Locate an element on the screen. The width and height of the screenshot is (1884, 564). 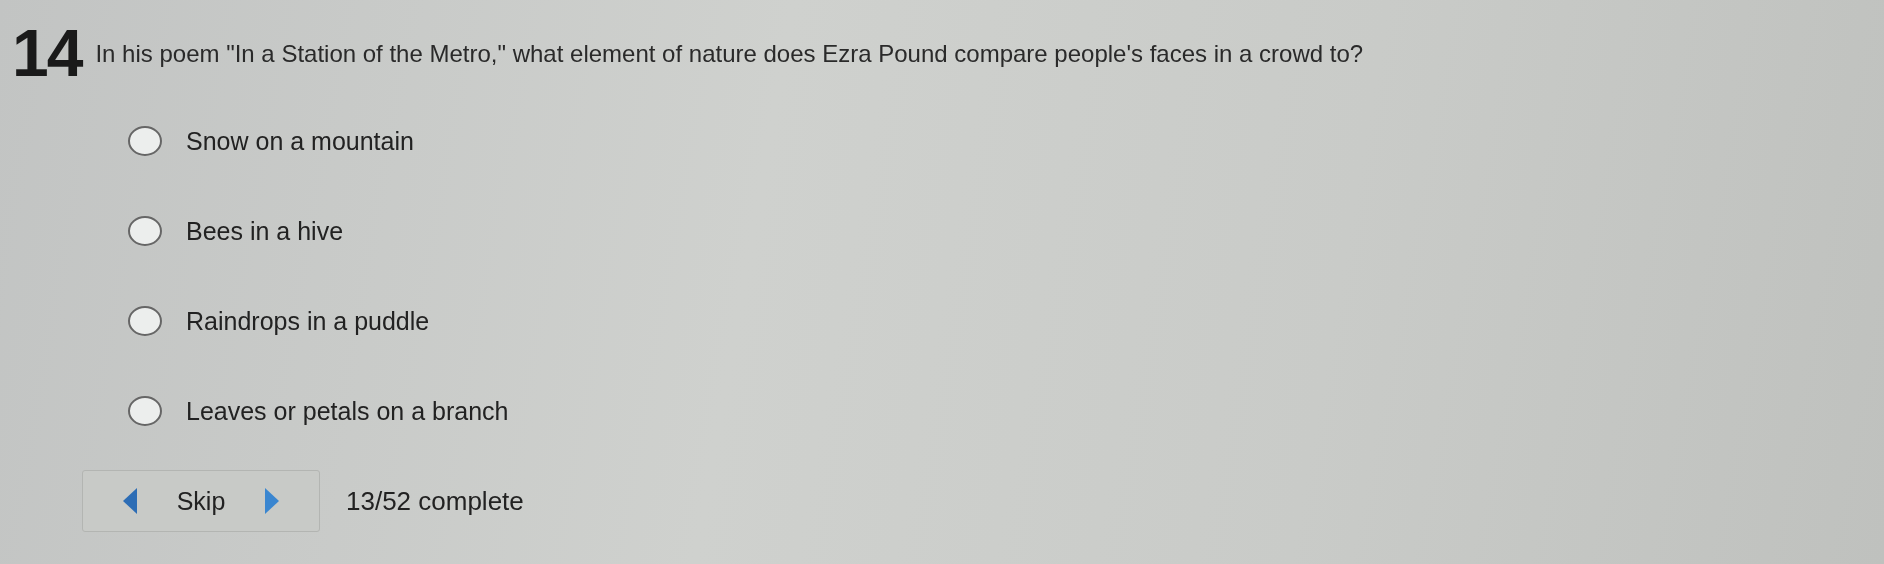
option-label: Bees in a hive is located at coordinates (265, 231).